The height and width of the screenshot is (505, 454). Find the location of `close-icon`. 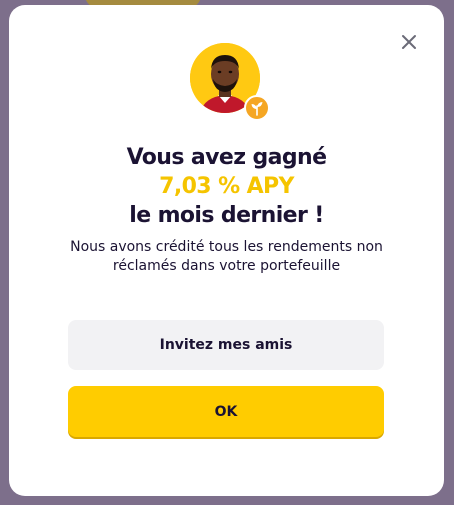

close-icon is located at coordinates (409, 42).